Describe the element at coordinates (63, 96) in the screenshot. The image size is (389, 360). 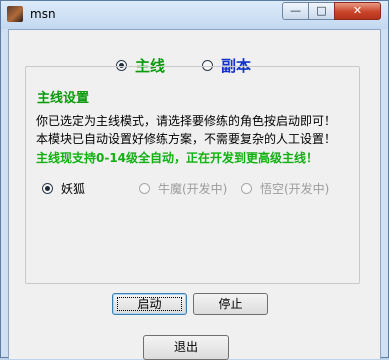
I see `group-title: 主线设置` at that location.